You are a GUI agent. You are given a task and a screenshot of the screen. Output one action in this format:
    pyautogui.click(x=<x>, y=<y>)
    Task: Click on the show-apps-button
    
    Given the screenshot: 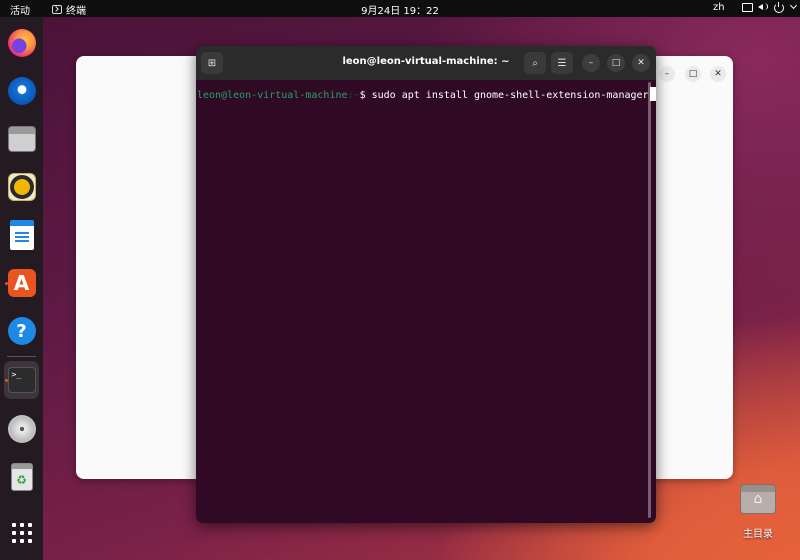 What is the action you would take?
    pyautogui.click(x=21, y=533)
    